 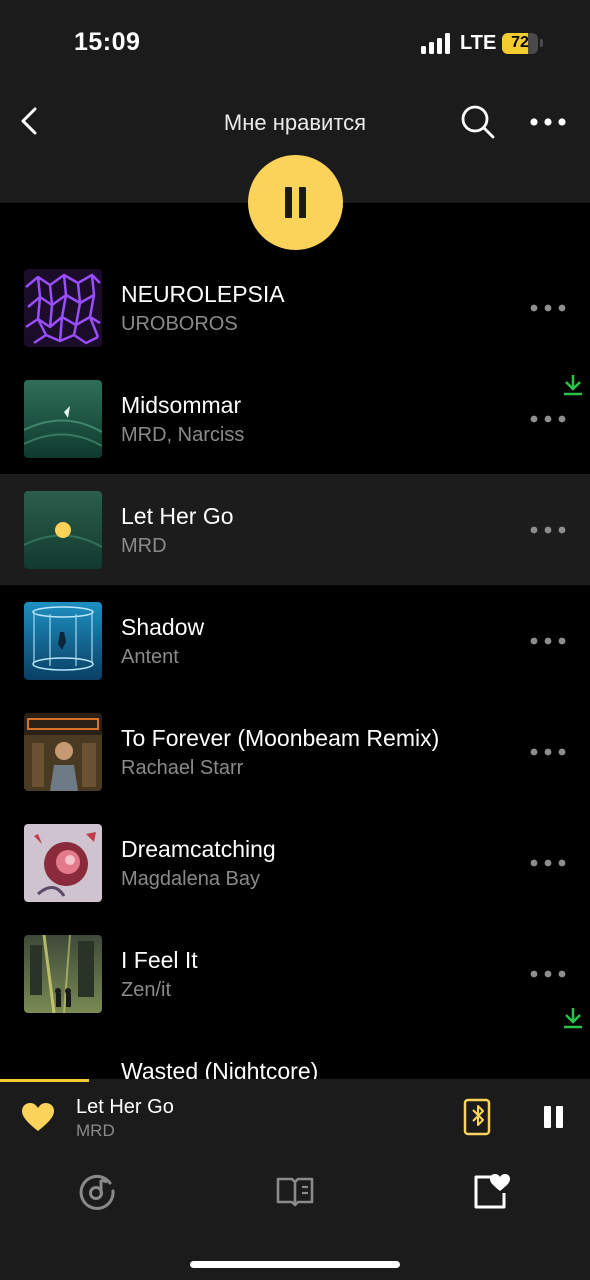 What do you see at coordinates (295, 1218) in the screenshot?
I see `tab-bar` at bounding box center [295, 1218].